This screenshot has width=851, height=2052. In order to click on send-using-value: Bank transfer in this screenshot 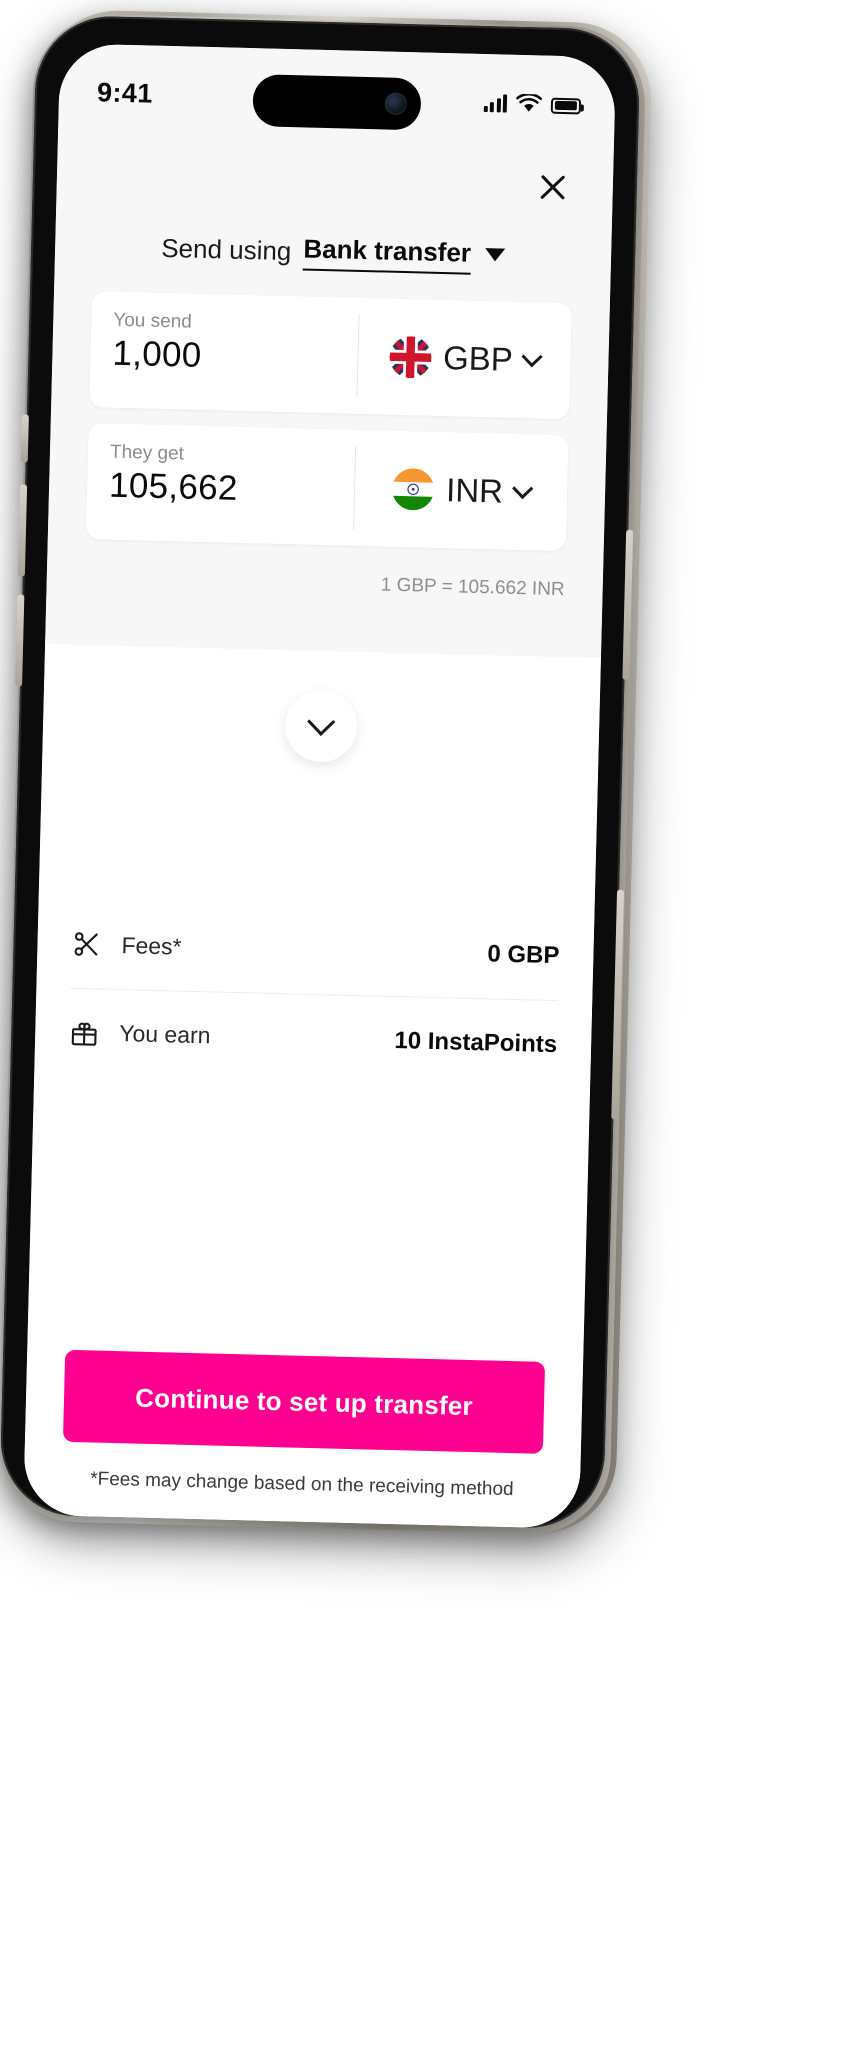, I will do `click(387, 254)`.